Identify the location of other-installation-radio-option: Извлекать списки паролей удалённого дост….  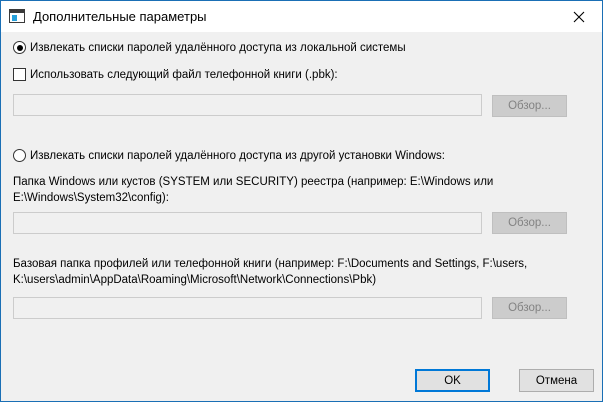
(229, 155).